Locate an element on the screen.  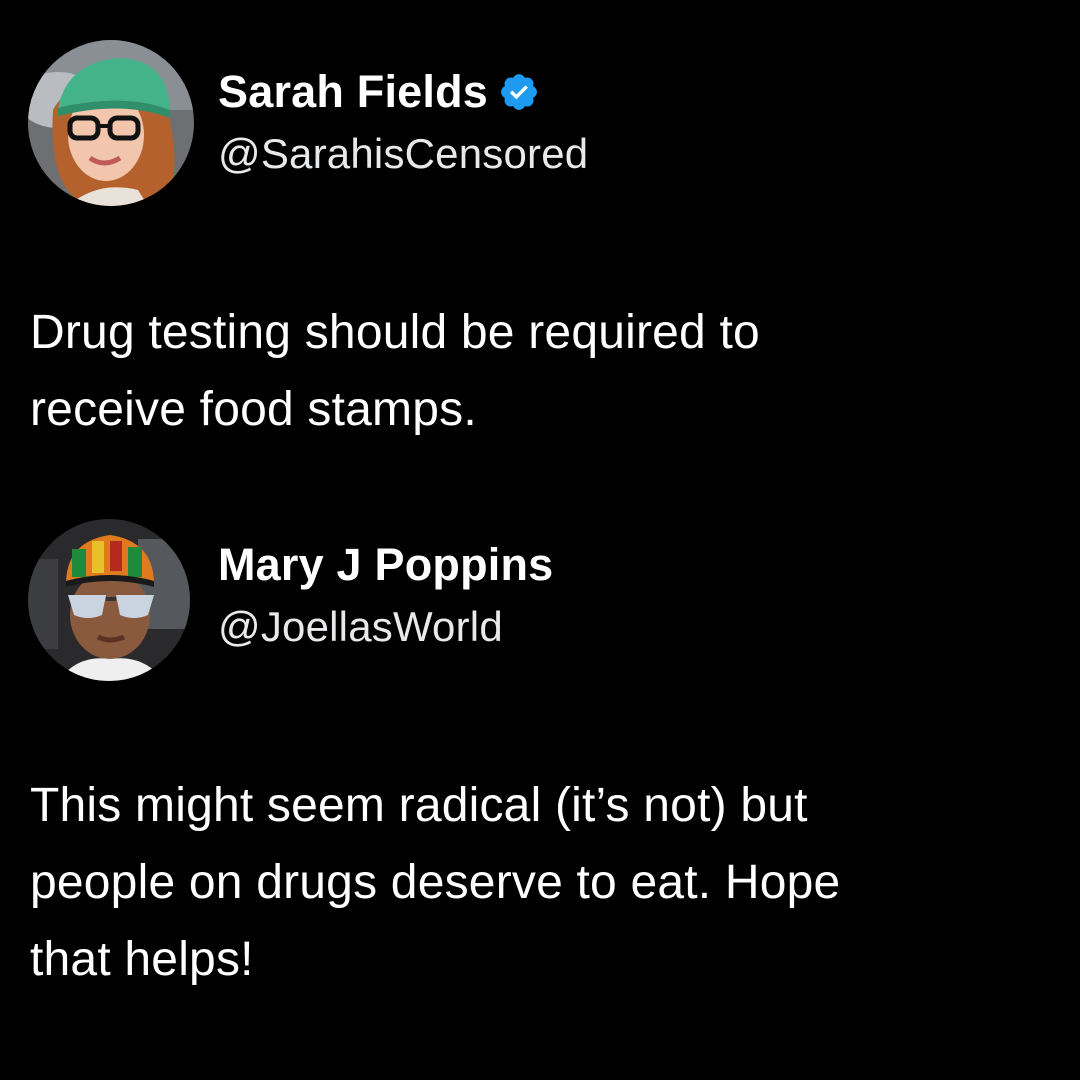
author-name: Mary J Poppins is located at coordinates (385, 565).